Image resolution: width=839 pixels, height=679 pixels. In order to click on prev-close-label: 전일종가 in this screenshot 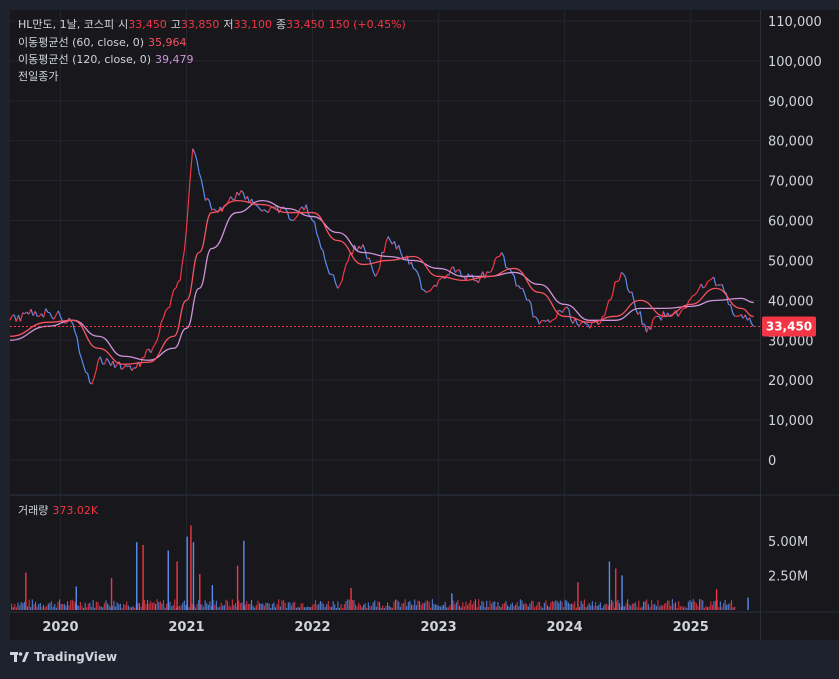, I will do `click(38, 76)`.